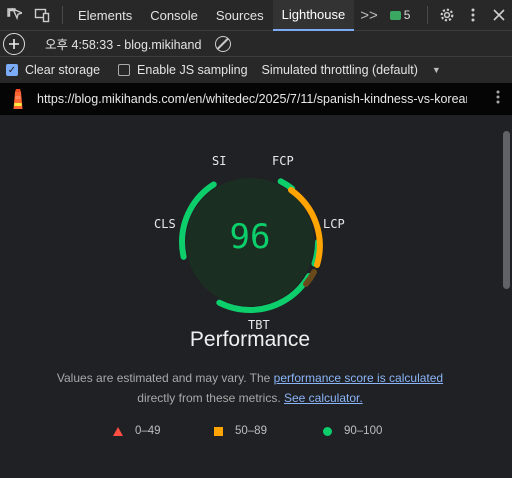 This screenshot has height=478, width=512. I want to click on lighthouse-logo-icon, so click(18, 99).